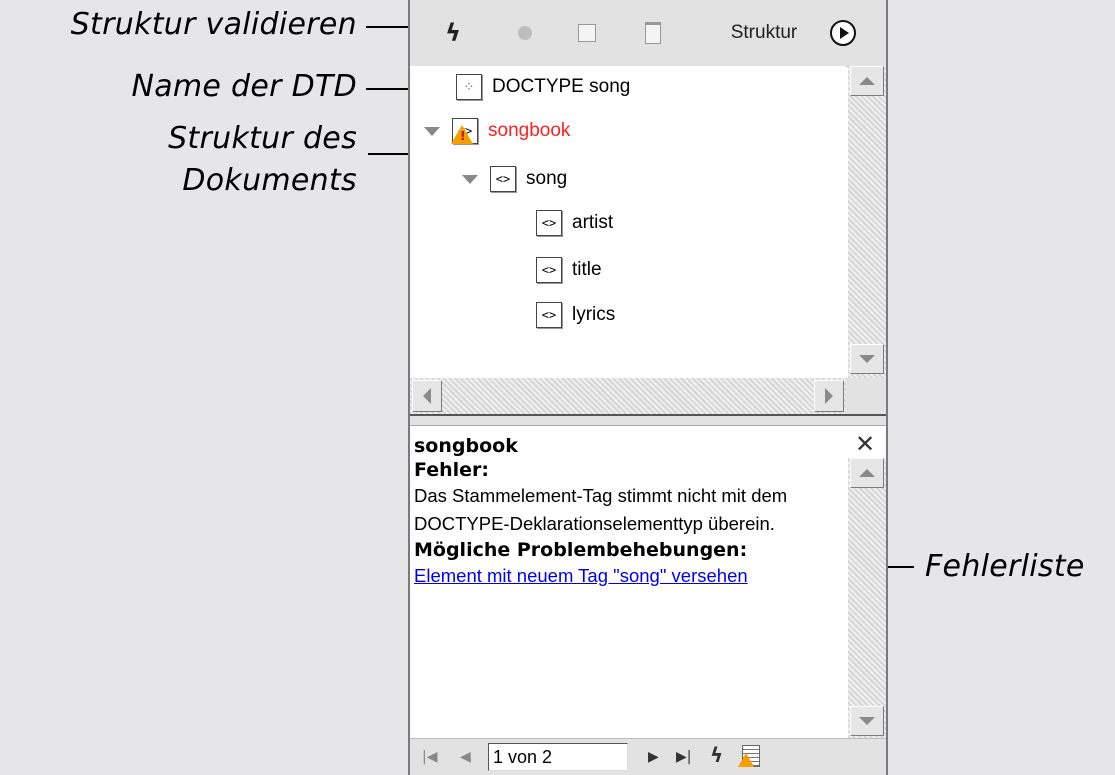 This screenshot has width=1115, height=775. Describe the element at coordinates (593, 222) in the screenshot. I see `tree-node-label: artist` at that location.